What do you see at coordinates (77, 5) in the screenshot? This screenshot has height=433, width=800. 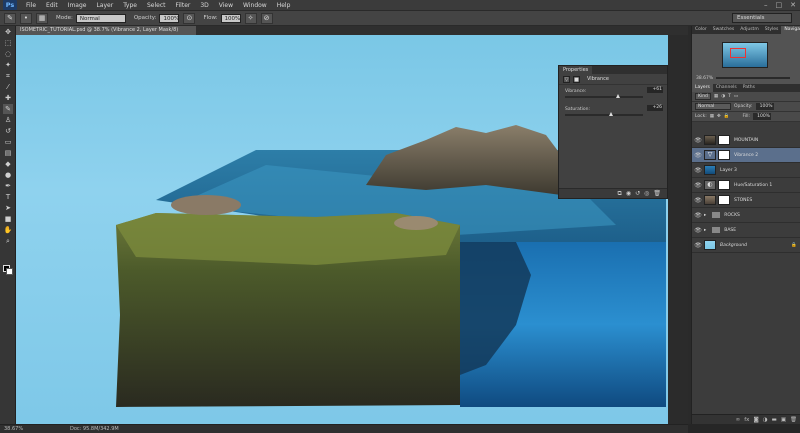 I see `menu-image: Image` at bounding box center [77, 5].